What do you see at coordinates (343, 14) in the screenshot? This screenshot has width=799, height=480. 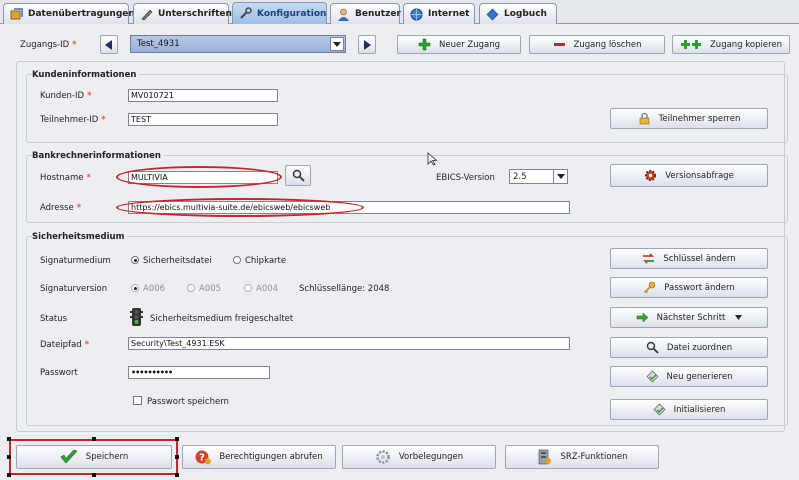 I see `user-icon` at bounding box center [343, 14].